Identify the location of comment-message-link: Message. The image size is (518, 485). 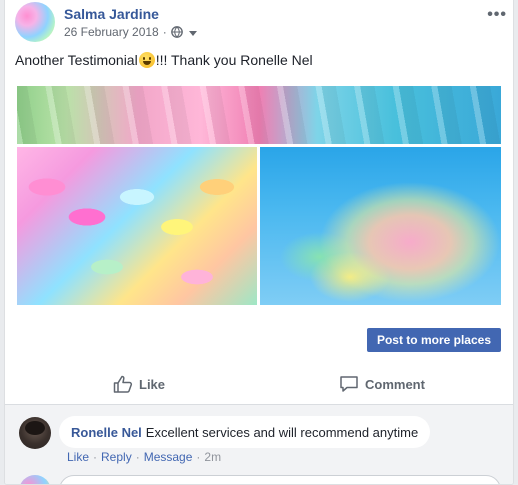
(168, 457).